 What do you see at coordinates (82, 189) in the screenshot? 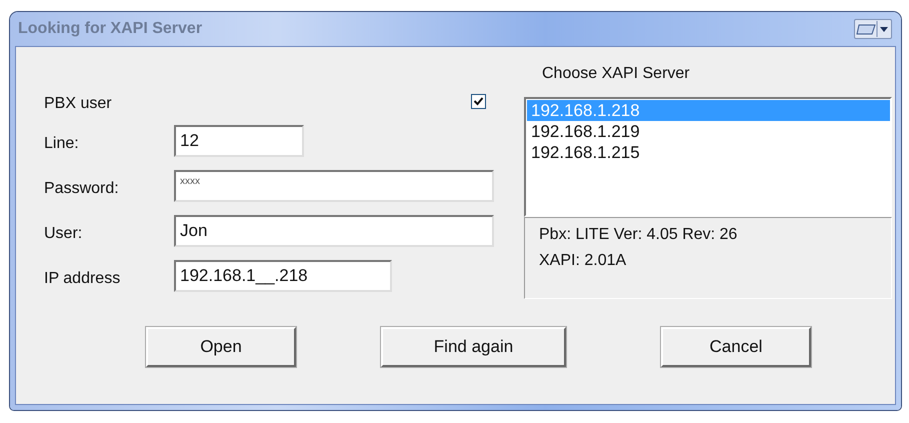
I see `field-label: Password:` at bounding box center [82, 189].